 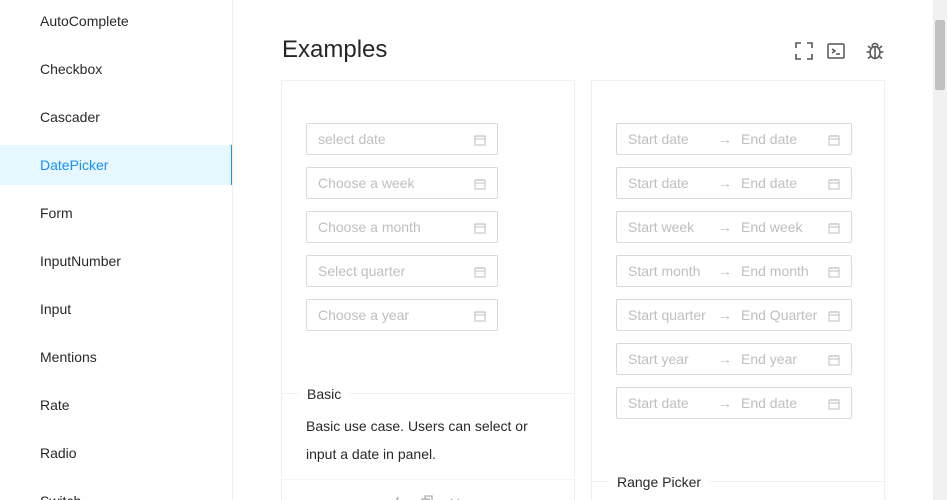 I want to click on range-date-picker-extra: Start date → End date, so click(x=734, y=403).